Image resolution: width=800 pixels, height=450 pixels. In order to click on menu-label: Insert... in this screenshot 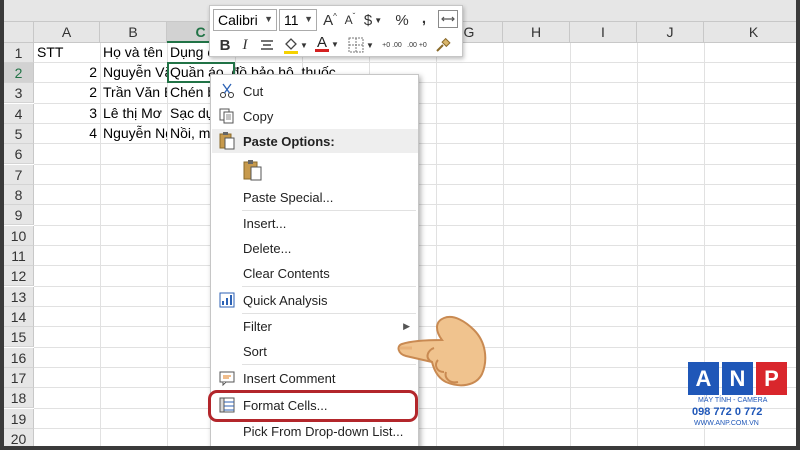, I will do `click(265, 223)`.